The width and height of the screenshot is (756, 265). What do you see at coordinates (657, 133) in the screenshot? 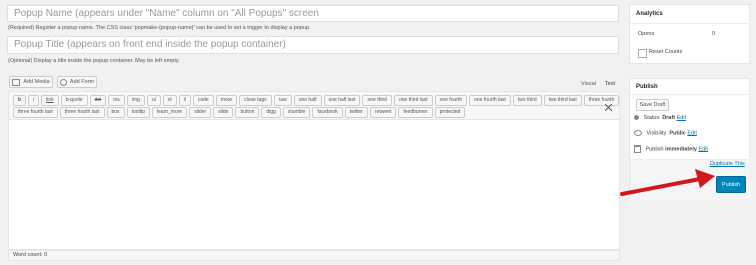
I see `visibility-label: Visibility:` at bounding box center [657, 133].